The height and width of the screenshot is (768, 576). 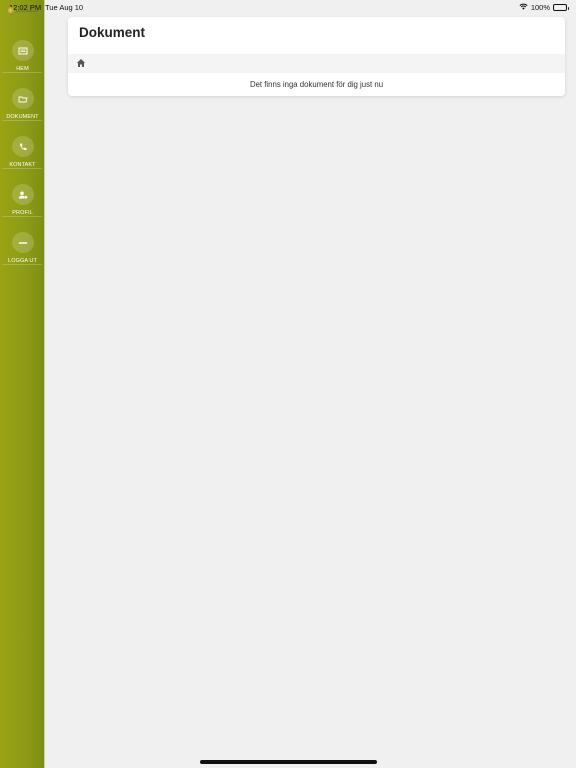 I want to click on sidebar-item-label: PROFIL, so click(x=22, y=213).